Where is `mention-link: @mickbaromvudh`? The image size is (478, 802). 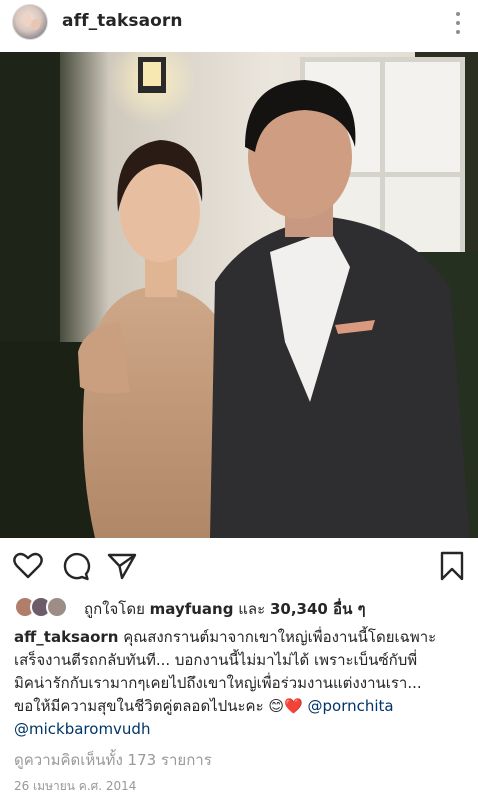
mention-link: @mickbaromvudh is located at coordinates (82, 729).